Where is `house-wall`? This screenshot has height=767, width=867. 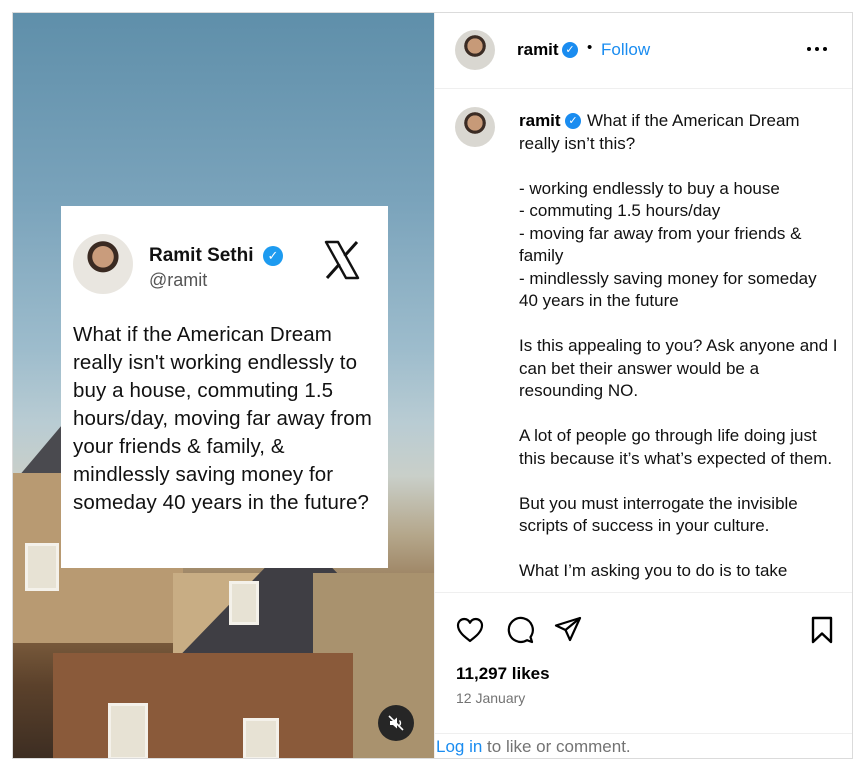
house-wall is located at coordinates (203, 705).